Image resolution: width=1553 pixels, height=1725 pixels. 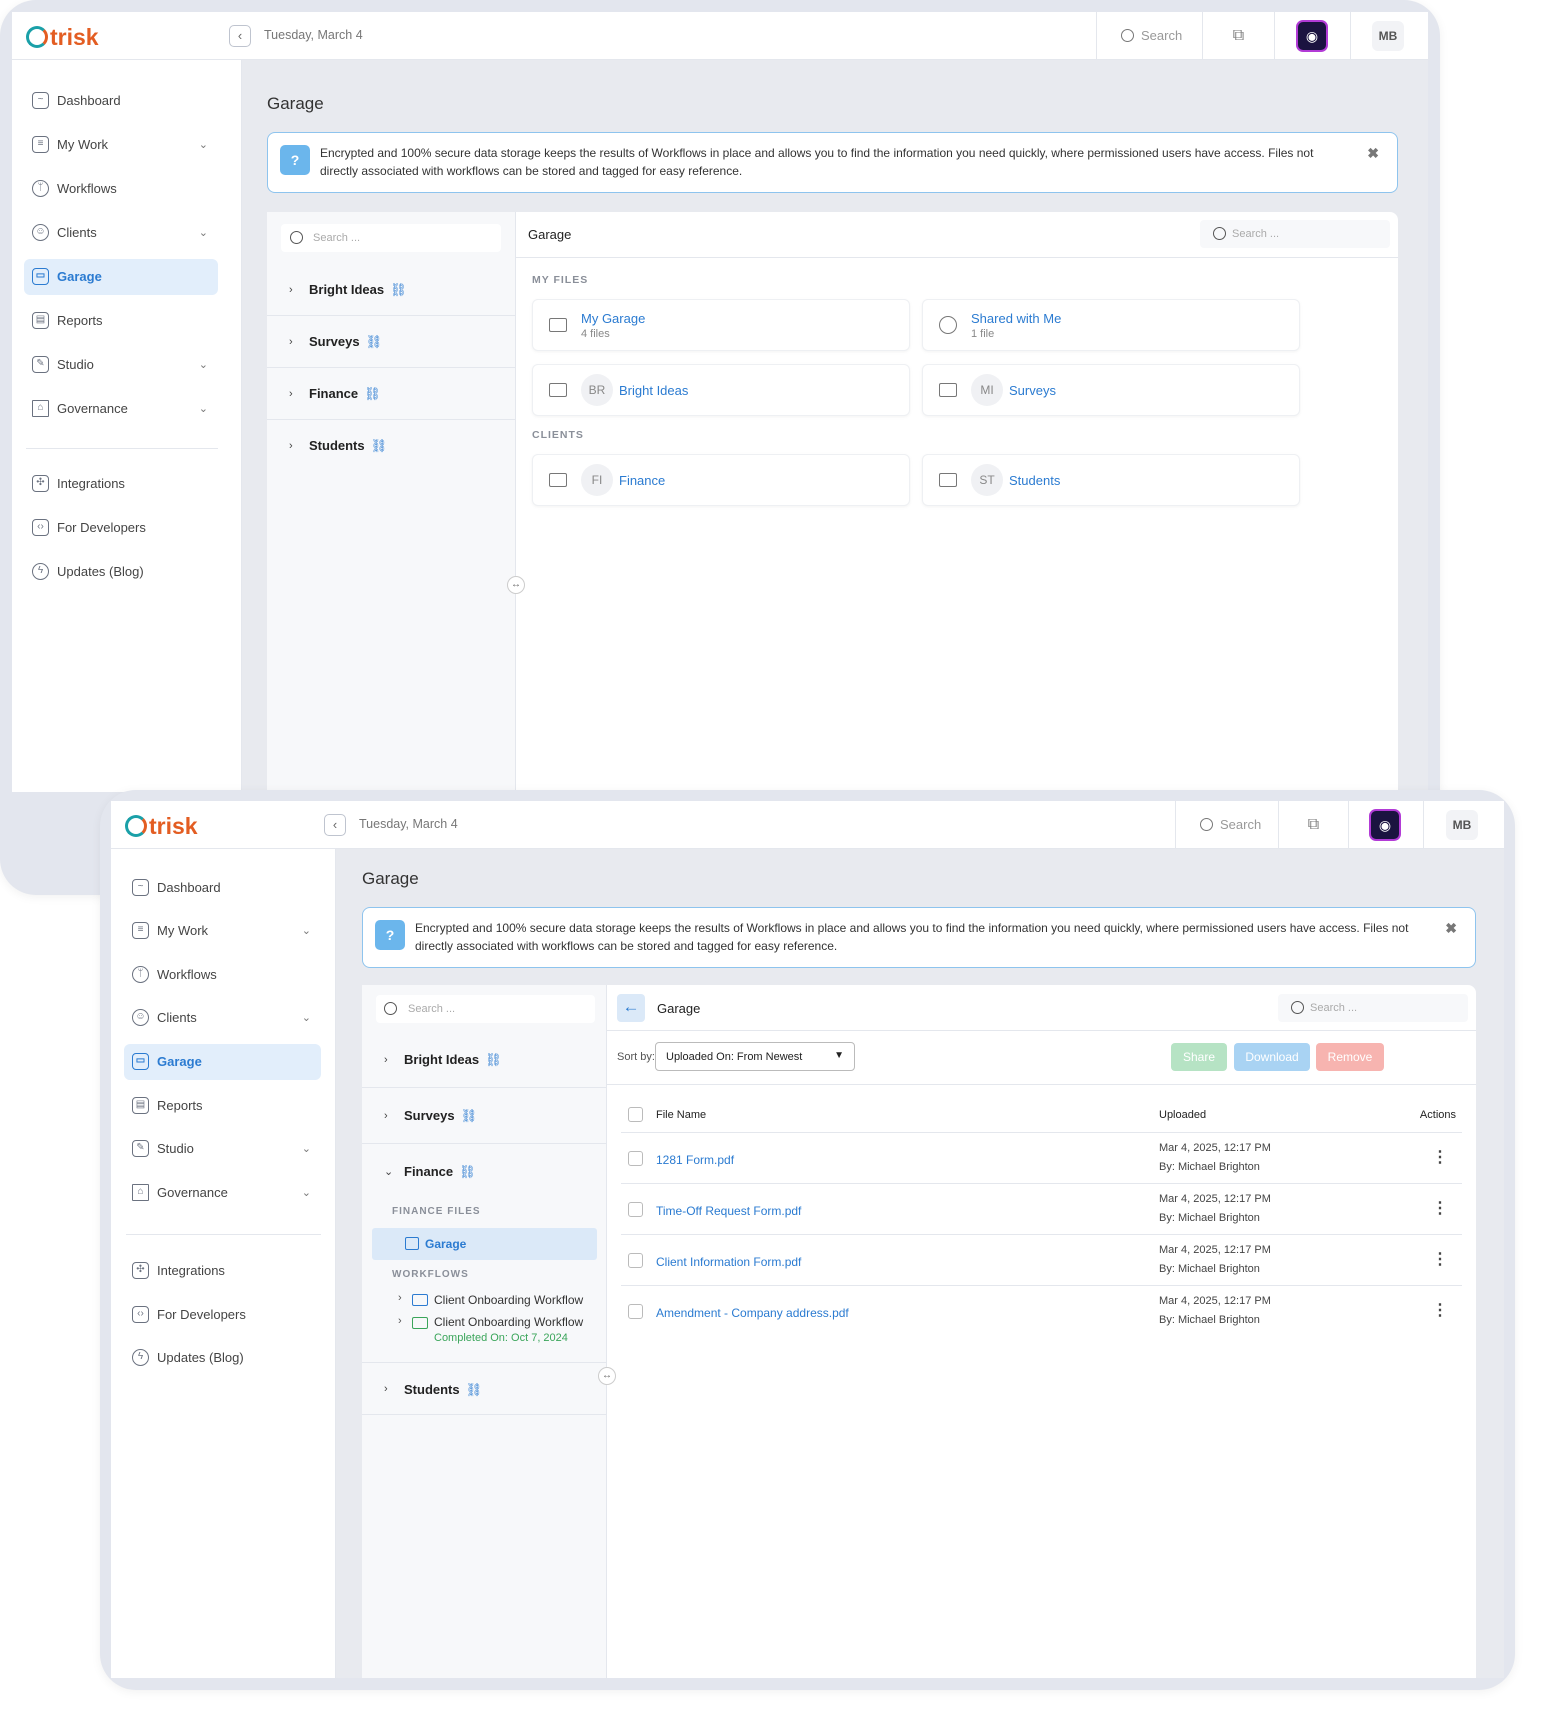 I want to click on workflow-item: › Client Onboarding Workflow, so click(x=484, y=1301).